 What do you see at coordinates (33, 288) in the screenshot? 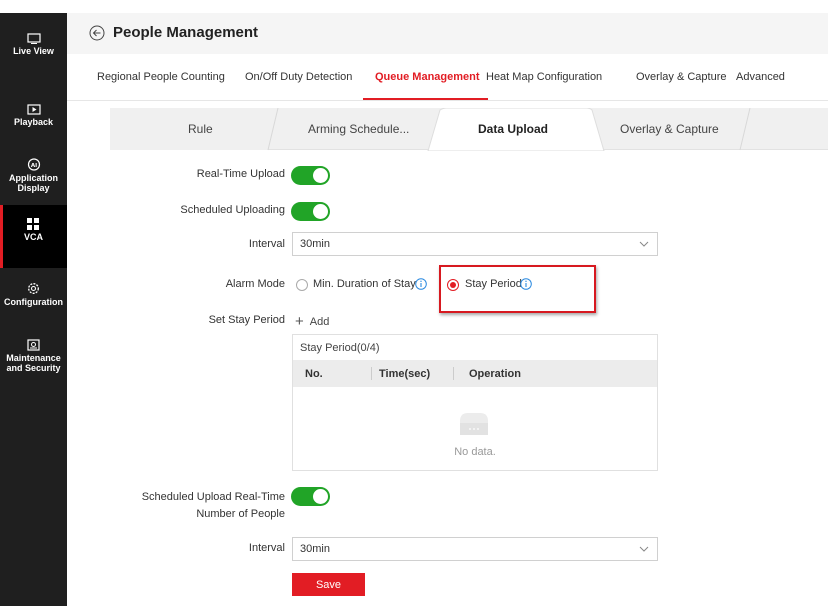
I see `gear-icon` at bounding box center [33, 288].